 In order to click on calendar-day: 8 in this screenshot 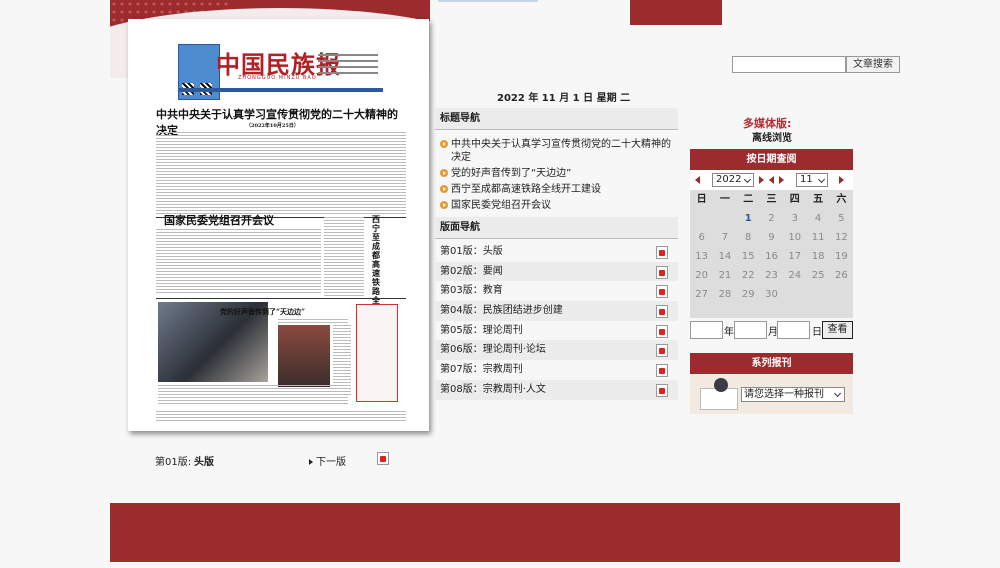, I will do `click(748, 237)`.